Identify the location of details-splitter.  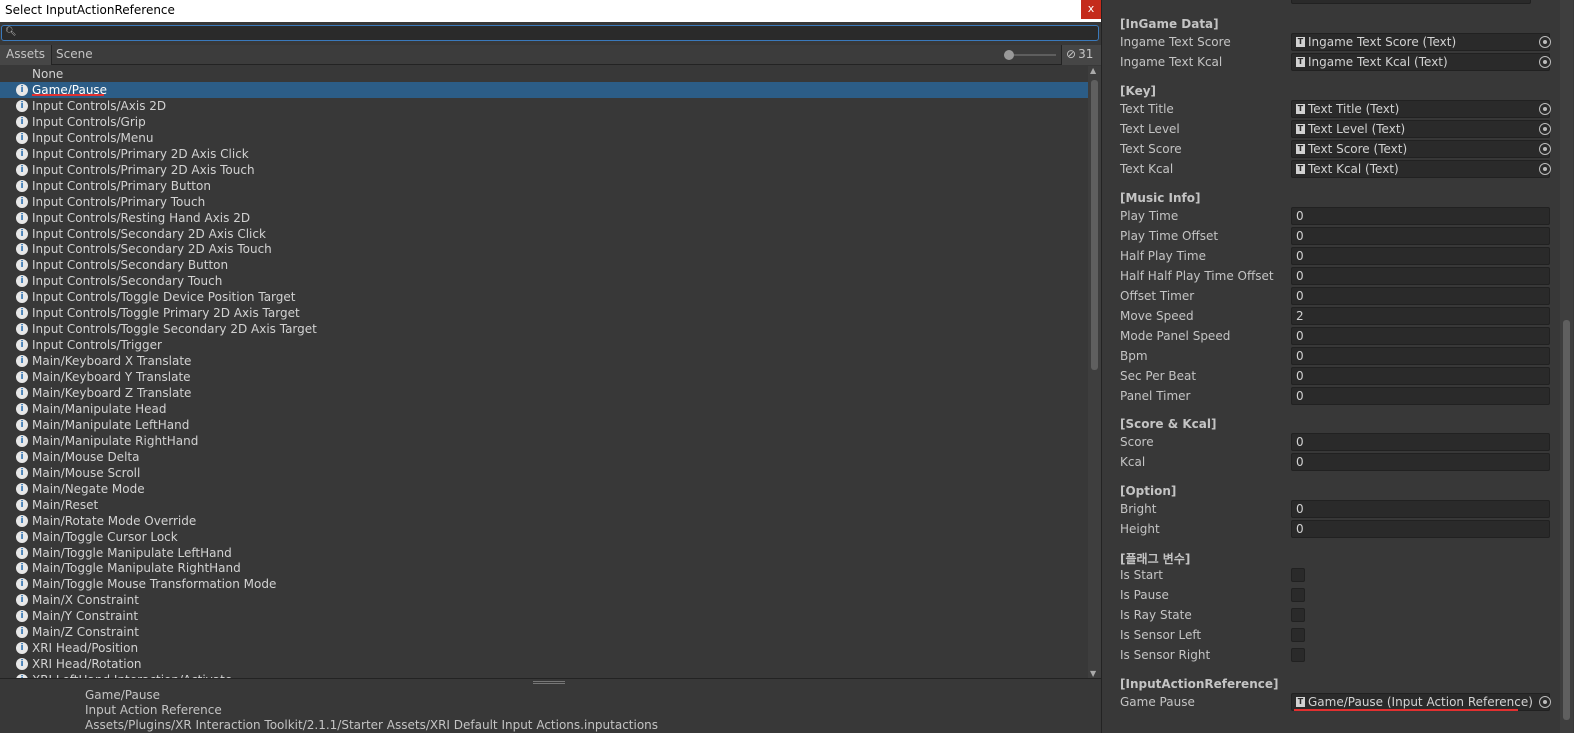
(550, 682).